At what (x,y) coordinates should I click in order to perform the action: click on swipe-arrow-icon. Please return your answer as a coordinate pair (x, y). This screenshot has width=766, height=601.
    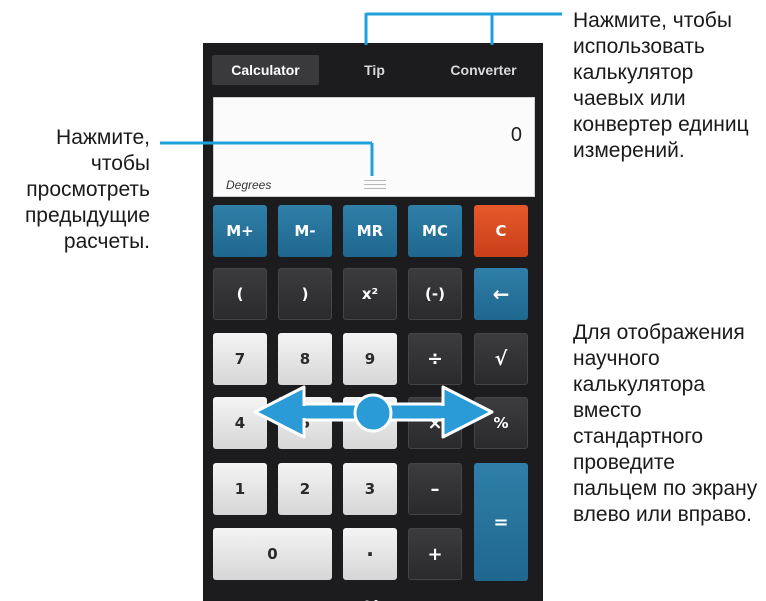
    Looking at the image, I should click on (373, 412).